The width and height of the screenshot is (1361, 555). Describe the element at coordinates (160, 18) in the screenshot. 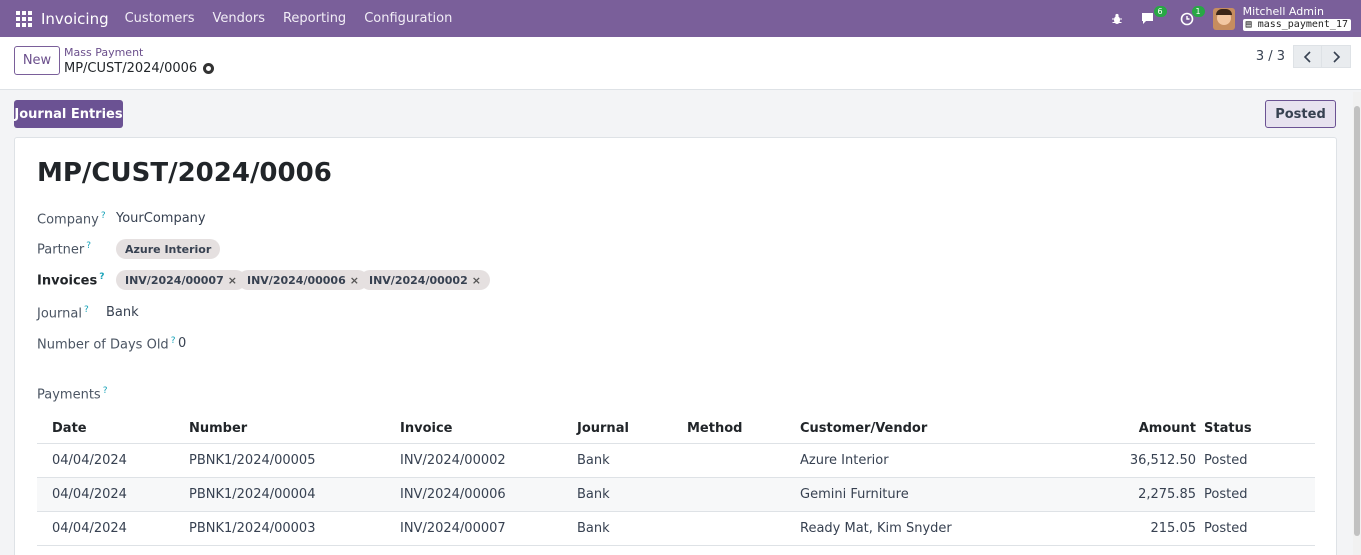

I see `menu-customers: Customers` at that location.